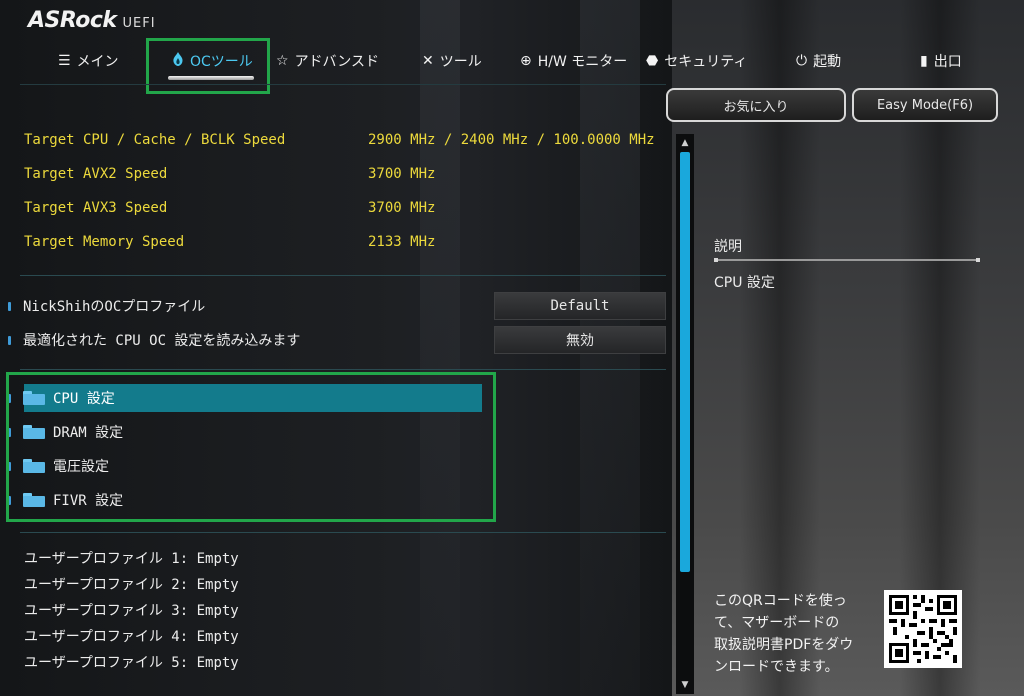  What do you see at coordinates (526, 61) in the screenshot?
I see `crosshair-icon: ⊕` at bounding box center [526, 61].